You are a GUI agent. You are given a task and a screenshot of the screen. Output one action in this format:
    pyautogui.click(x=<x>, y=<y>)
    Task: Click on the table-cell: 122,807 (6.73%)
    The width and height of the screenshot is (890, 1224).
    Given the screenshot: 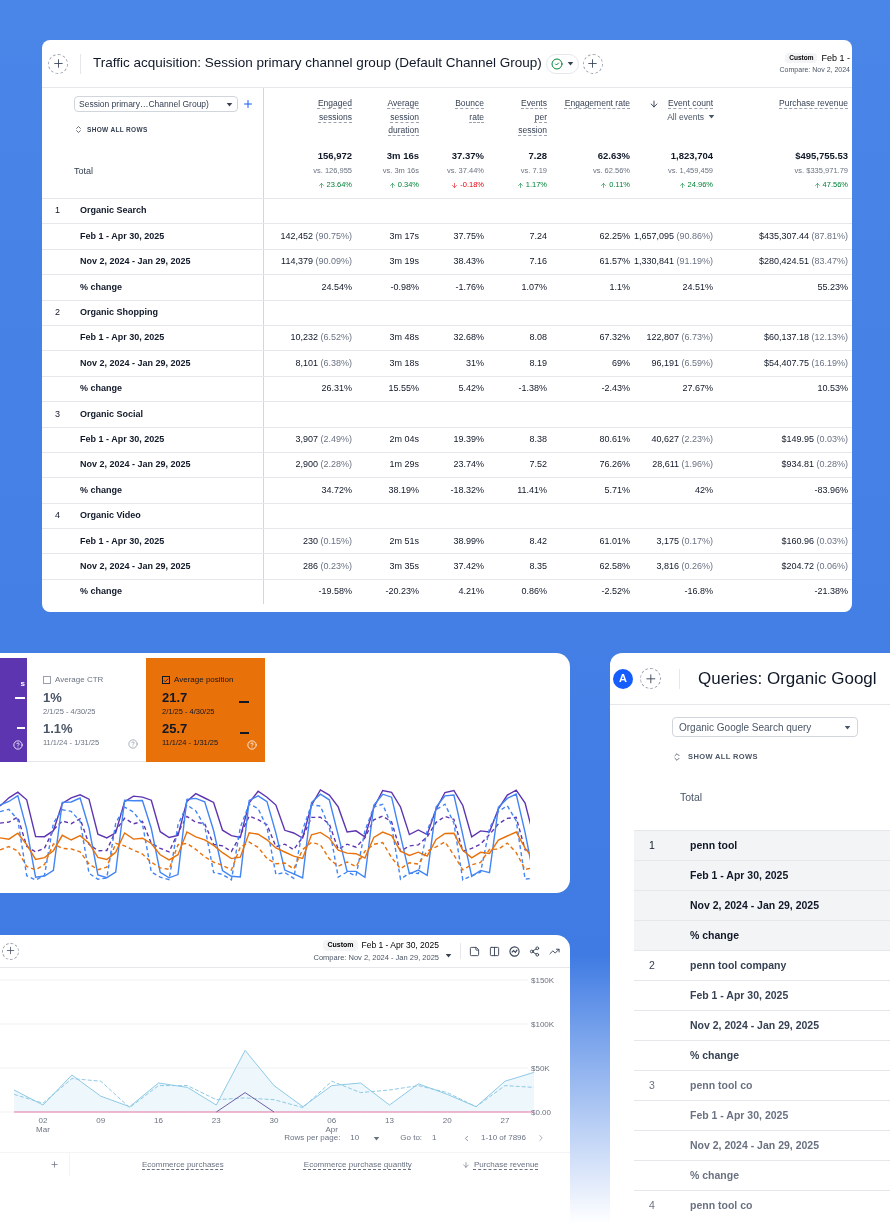 What is the action you would take?
    pyautogui.click(x=679, y=338)
    